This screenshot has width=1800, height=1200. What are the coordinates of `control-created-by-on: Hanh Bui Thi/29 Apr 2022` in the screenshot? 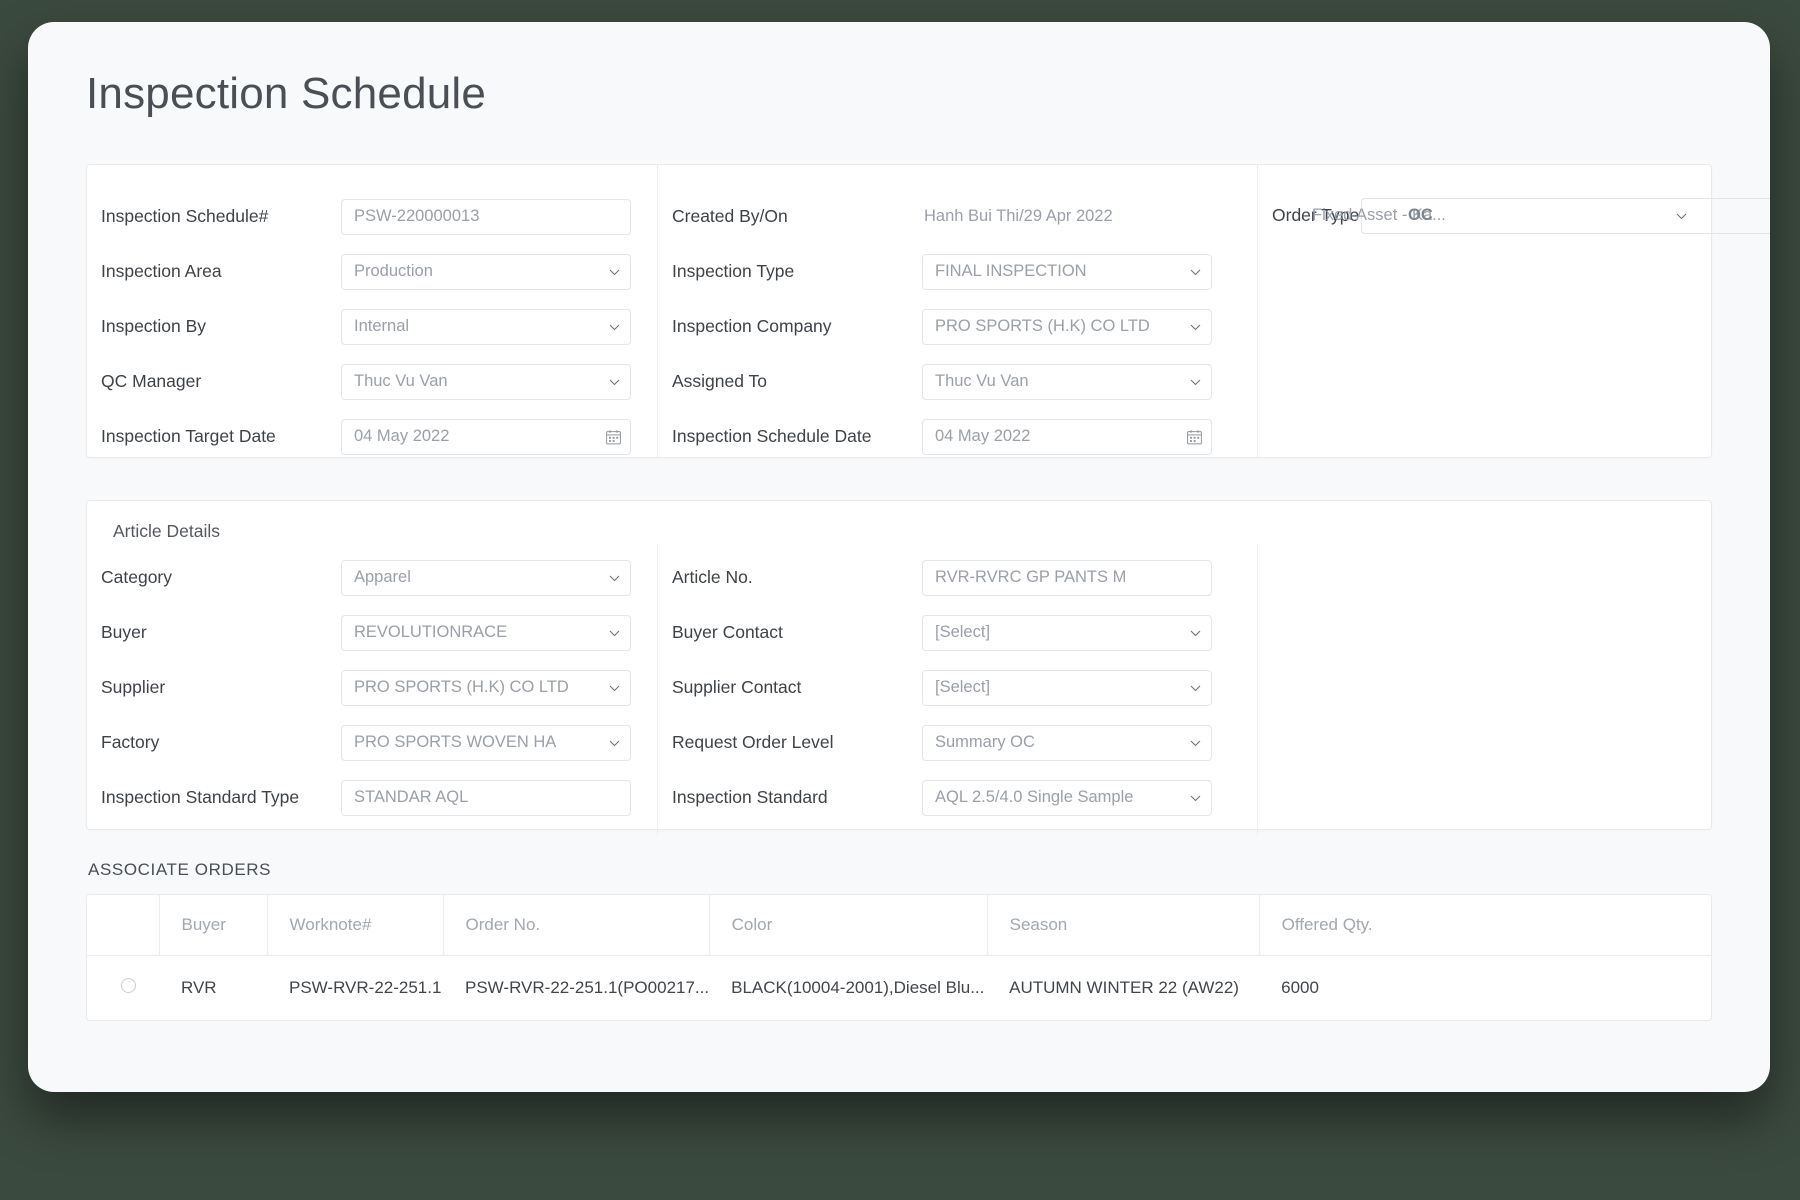 It's located at (1067, 216).